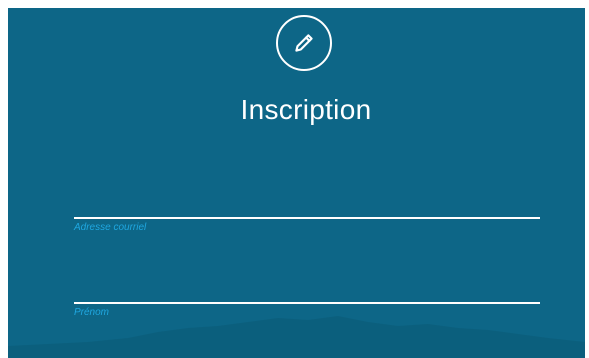 This screenshot has height=358, width=589. I want to click on email-field-group: Adresse courriel, so click(307, 211).